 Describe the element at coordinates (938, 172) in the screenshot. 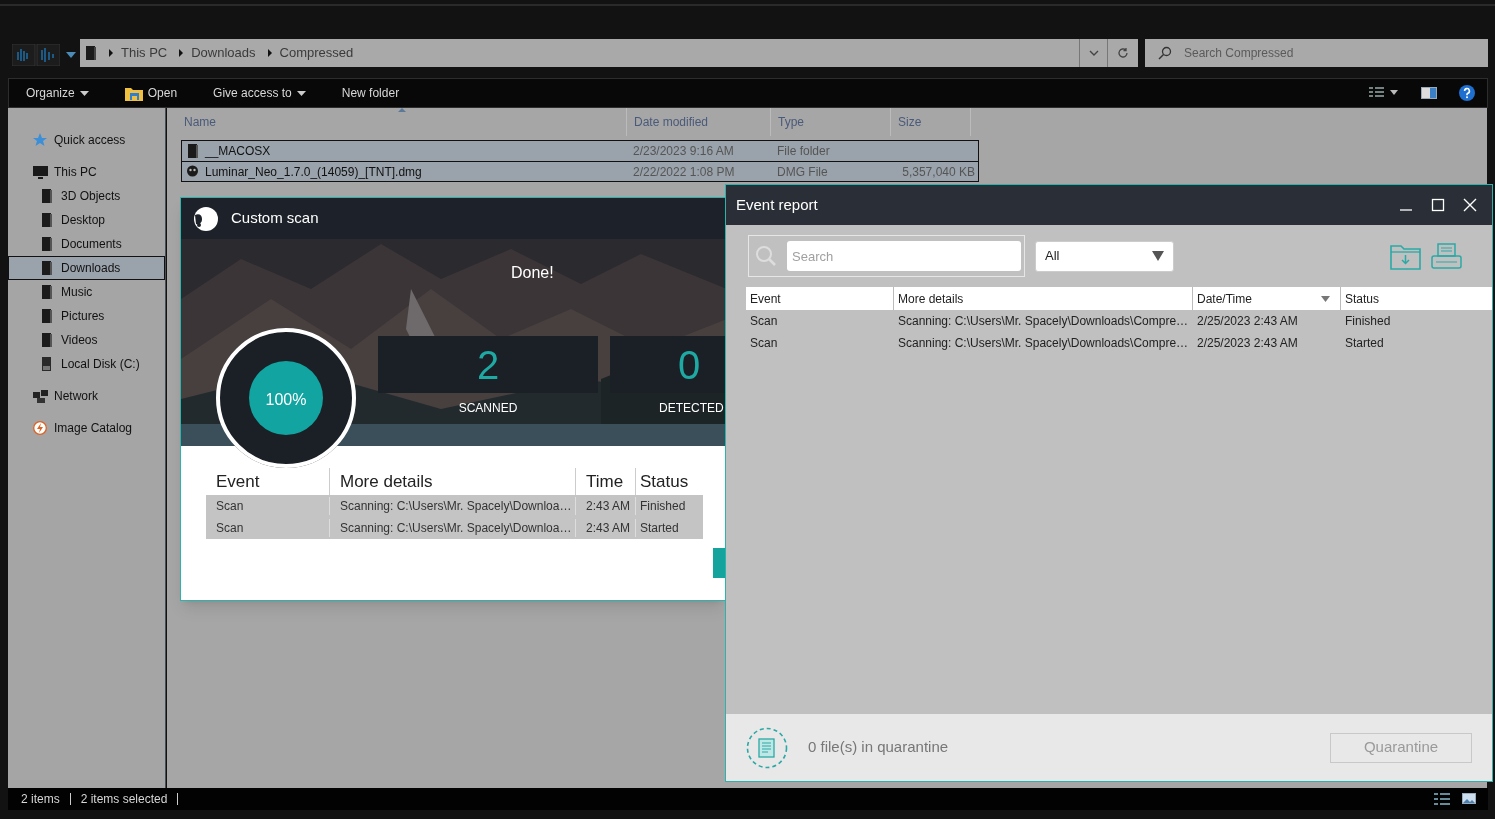

I see `cell-text: 5,357,040 KB` at that location.